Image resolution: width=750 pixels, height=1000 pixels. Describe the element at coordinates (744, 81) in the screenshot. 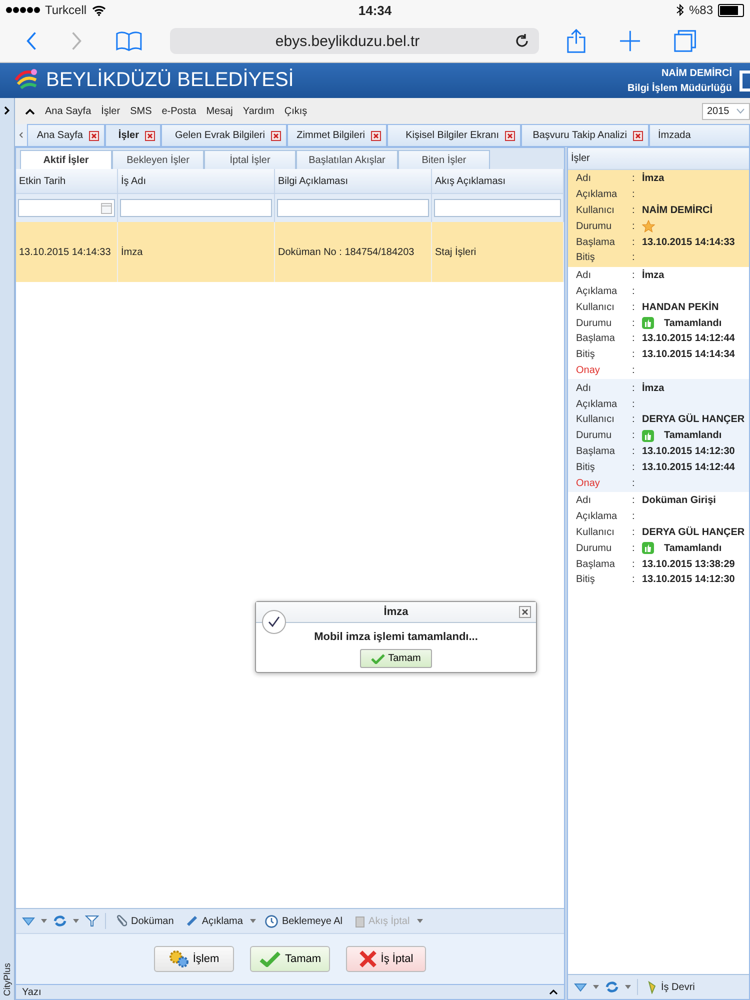

I see `logout-icon` at that location.